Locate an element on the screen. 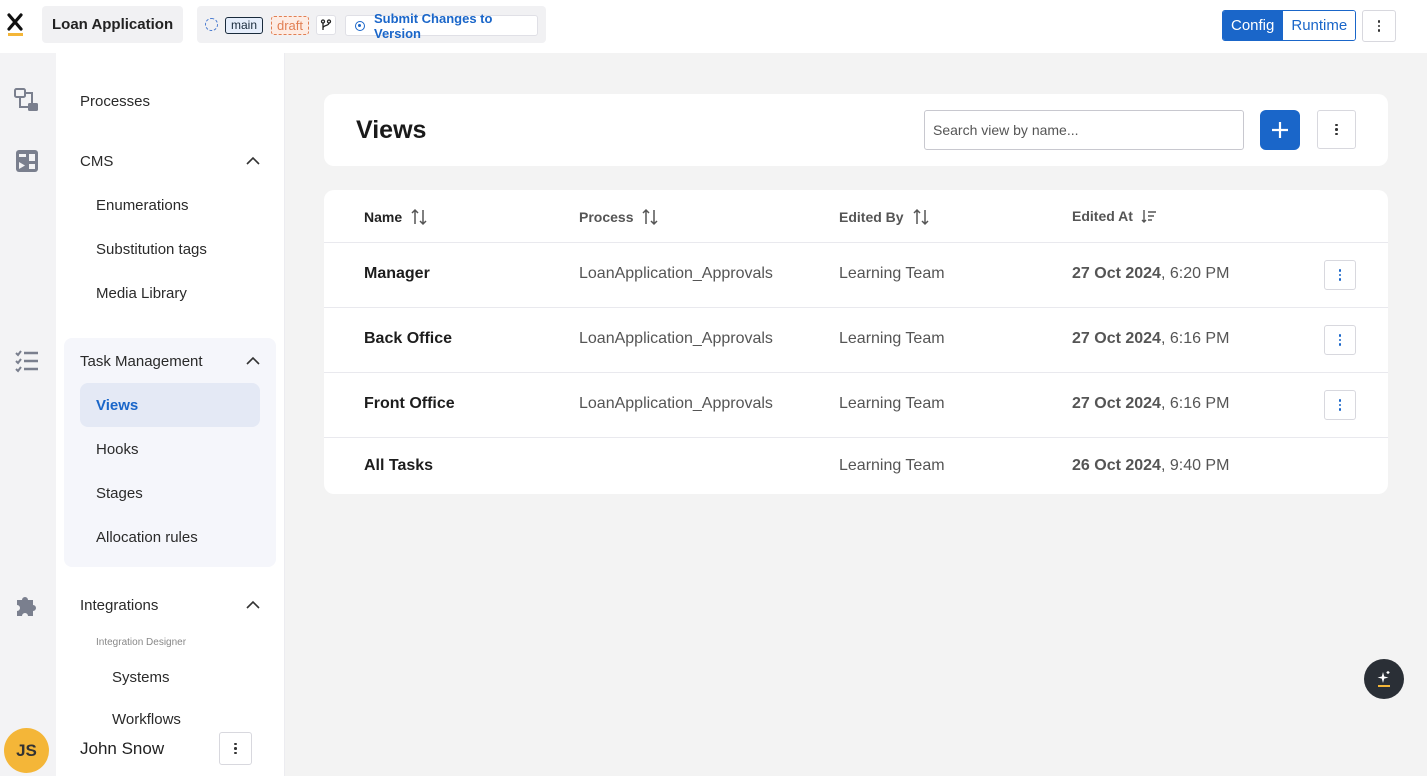 The width and height of the screenshot is (1427, 776). column-header-label: Process is located at coordinates (606, 217).